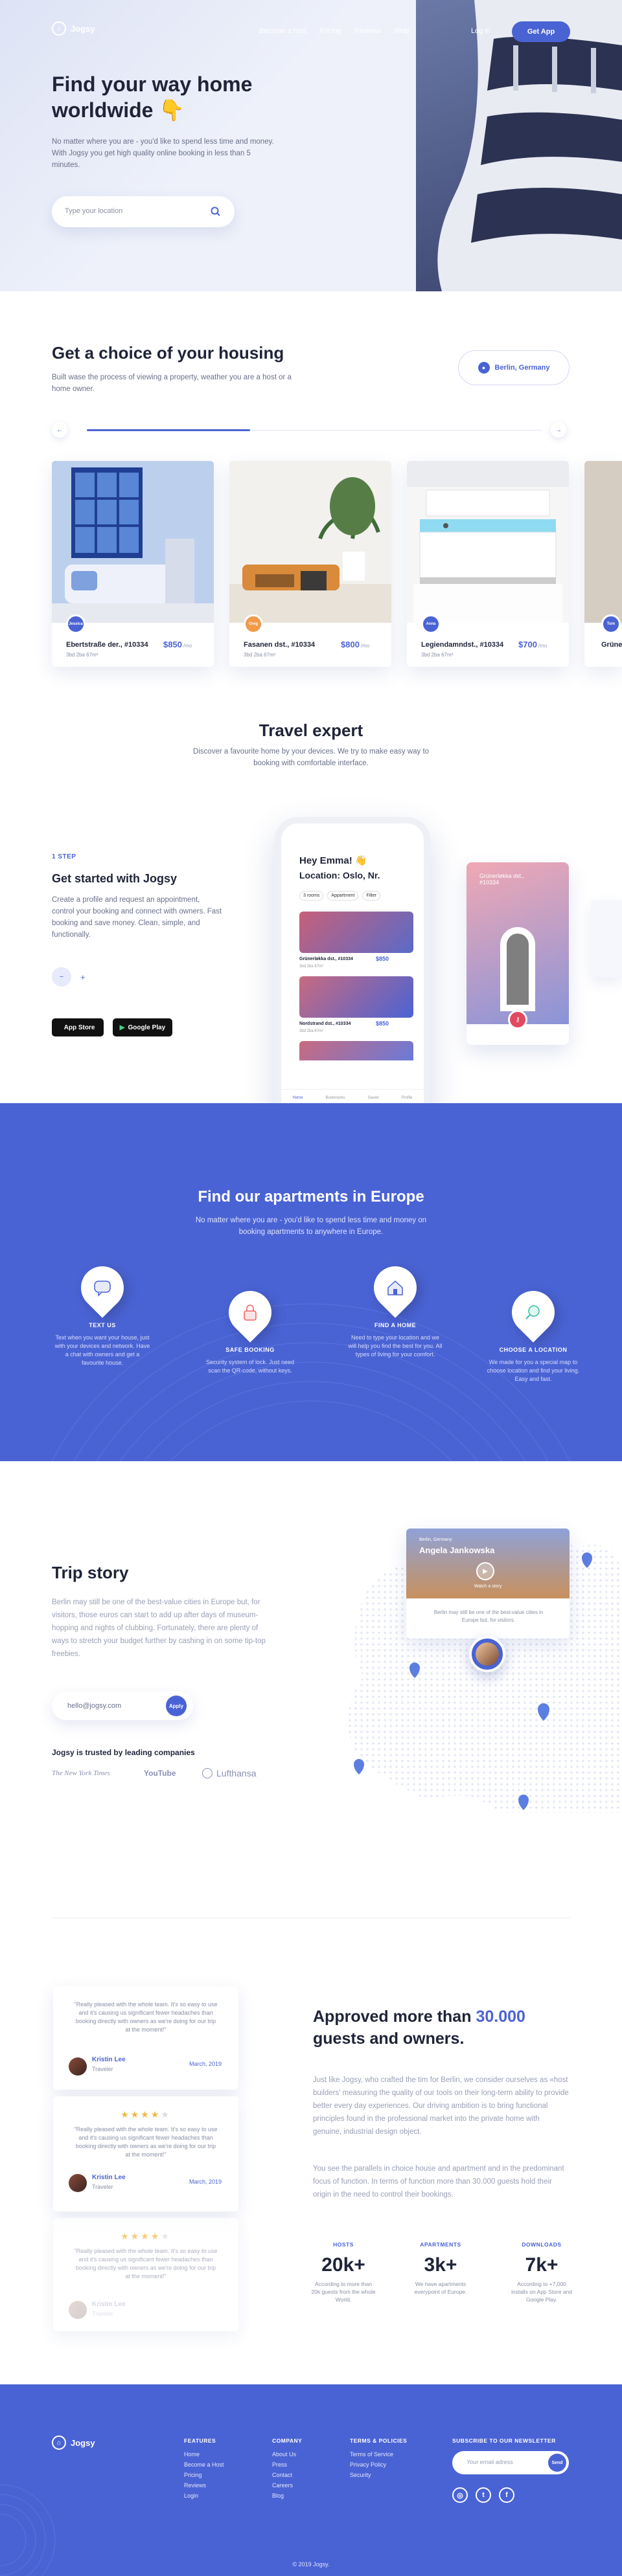  I want to click on footer-link: Contact, so click(287, 2475).